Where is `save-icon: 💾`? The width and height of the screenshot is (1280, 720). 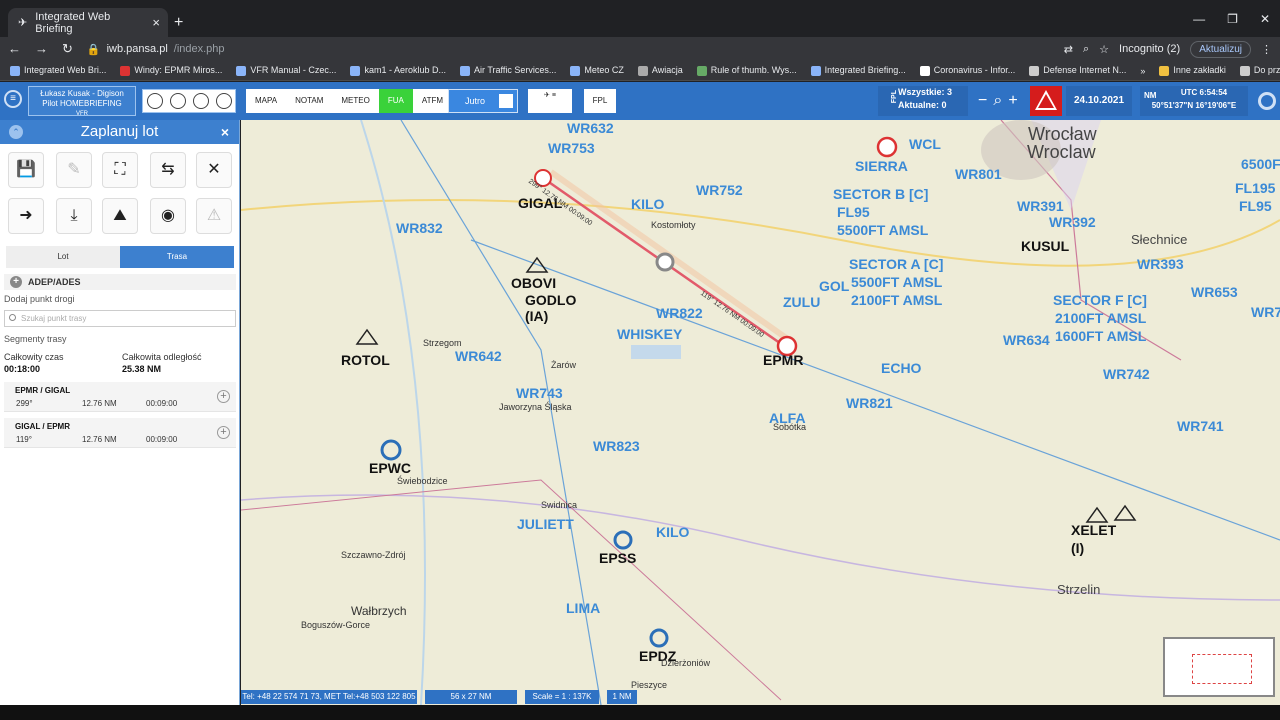 save-icon: 💾 is located at coordinates (26, 170).